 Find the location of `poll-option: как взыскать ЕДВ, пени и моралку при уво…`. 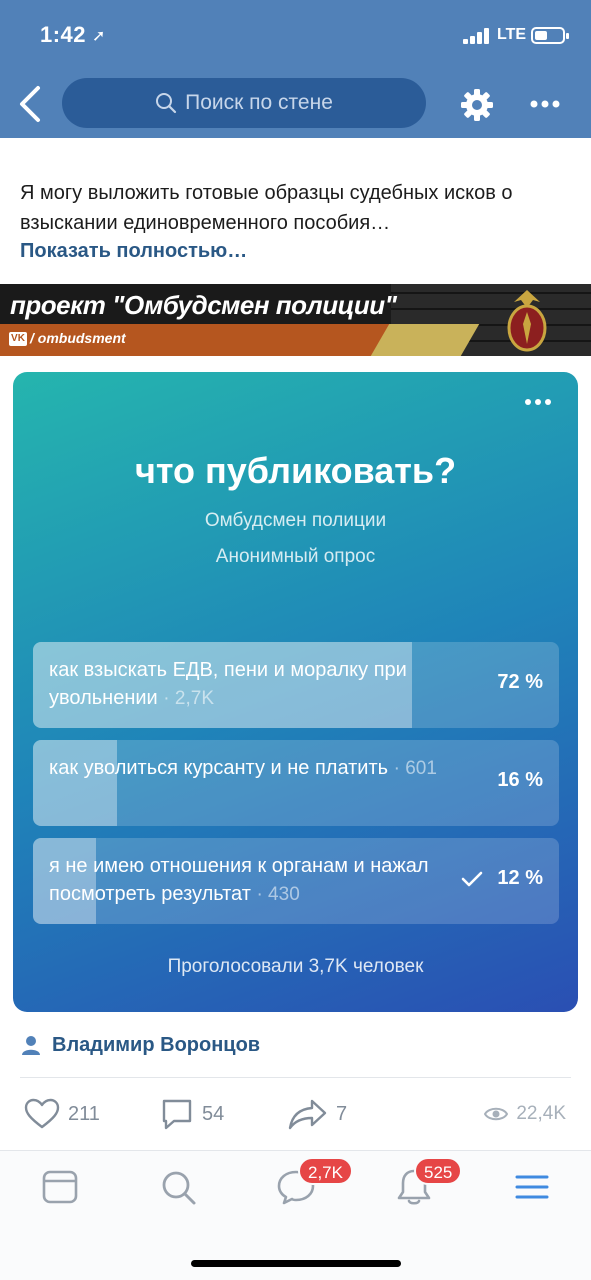

poll-option: как взыскать ЕДВ, пени и моралку при уво… is located at coordinates (296, 685).